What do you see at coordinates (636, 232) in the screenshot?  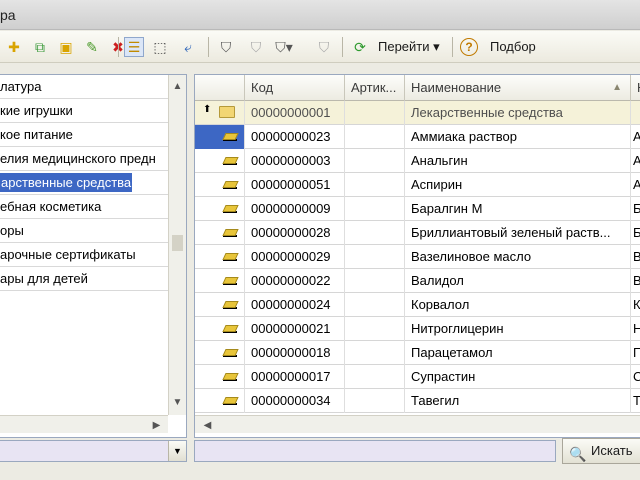 I see `cell-extra: Б` at bounding box center [636, 232].